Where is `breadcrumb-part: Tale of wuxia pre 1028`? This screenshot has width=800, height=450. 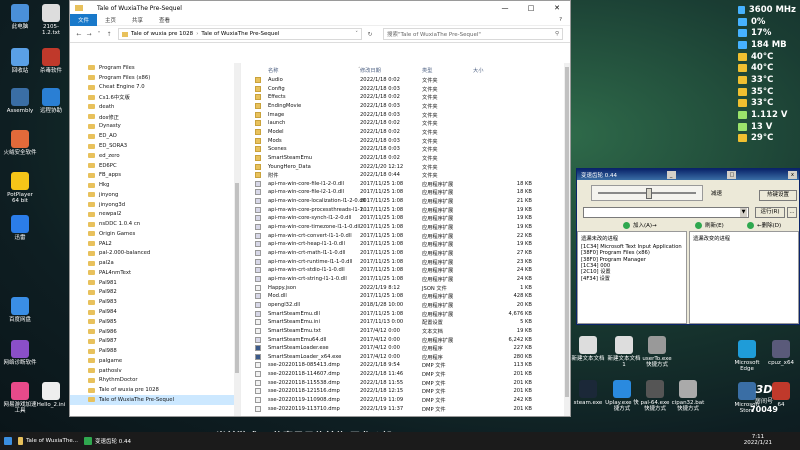 breadcrumb-part: Tale of wuxia pre 1028 is located at coordinates (162, 34).